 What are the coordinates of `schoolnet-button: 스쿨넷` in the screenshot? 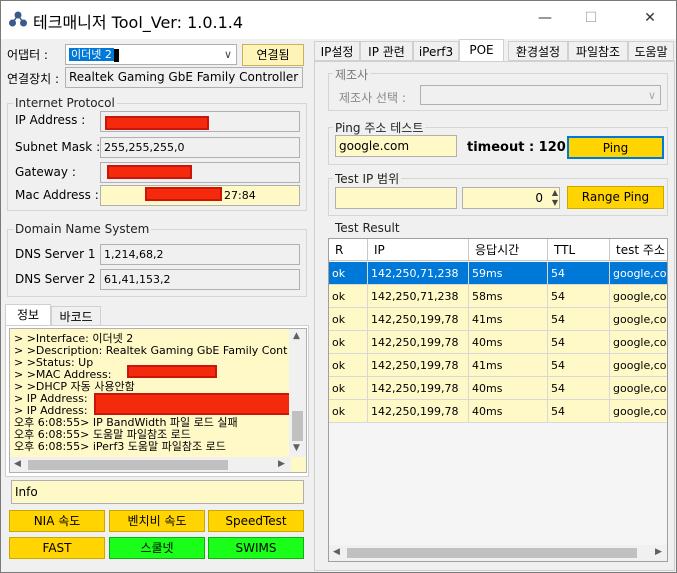 It's located at (157, 548).